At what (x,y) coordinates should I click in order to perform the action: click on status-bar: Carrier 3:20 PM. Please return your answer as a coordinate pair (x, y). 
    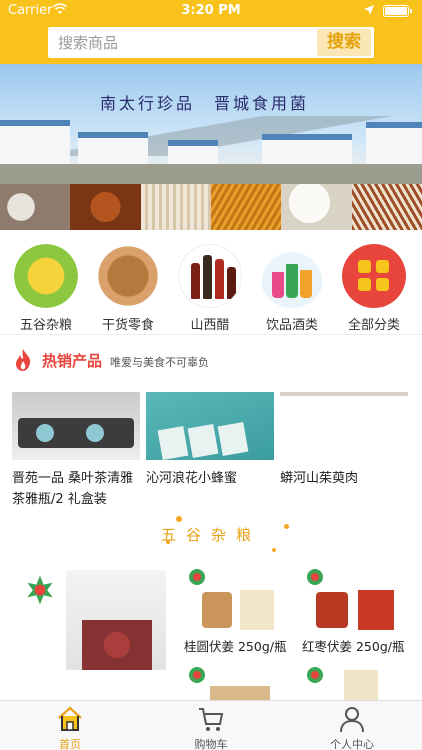
    Looking at the image, I should click on (211, 11).